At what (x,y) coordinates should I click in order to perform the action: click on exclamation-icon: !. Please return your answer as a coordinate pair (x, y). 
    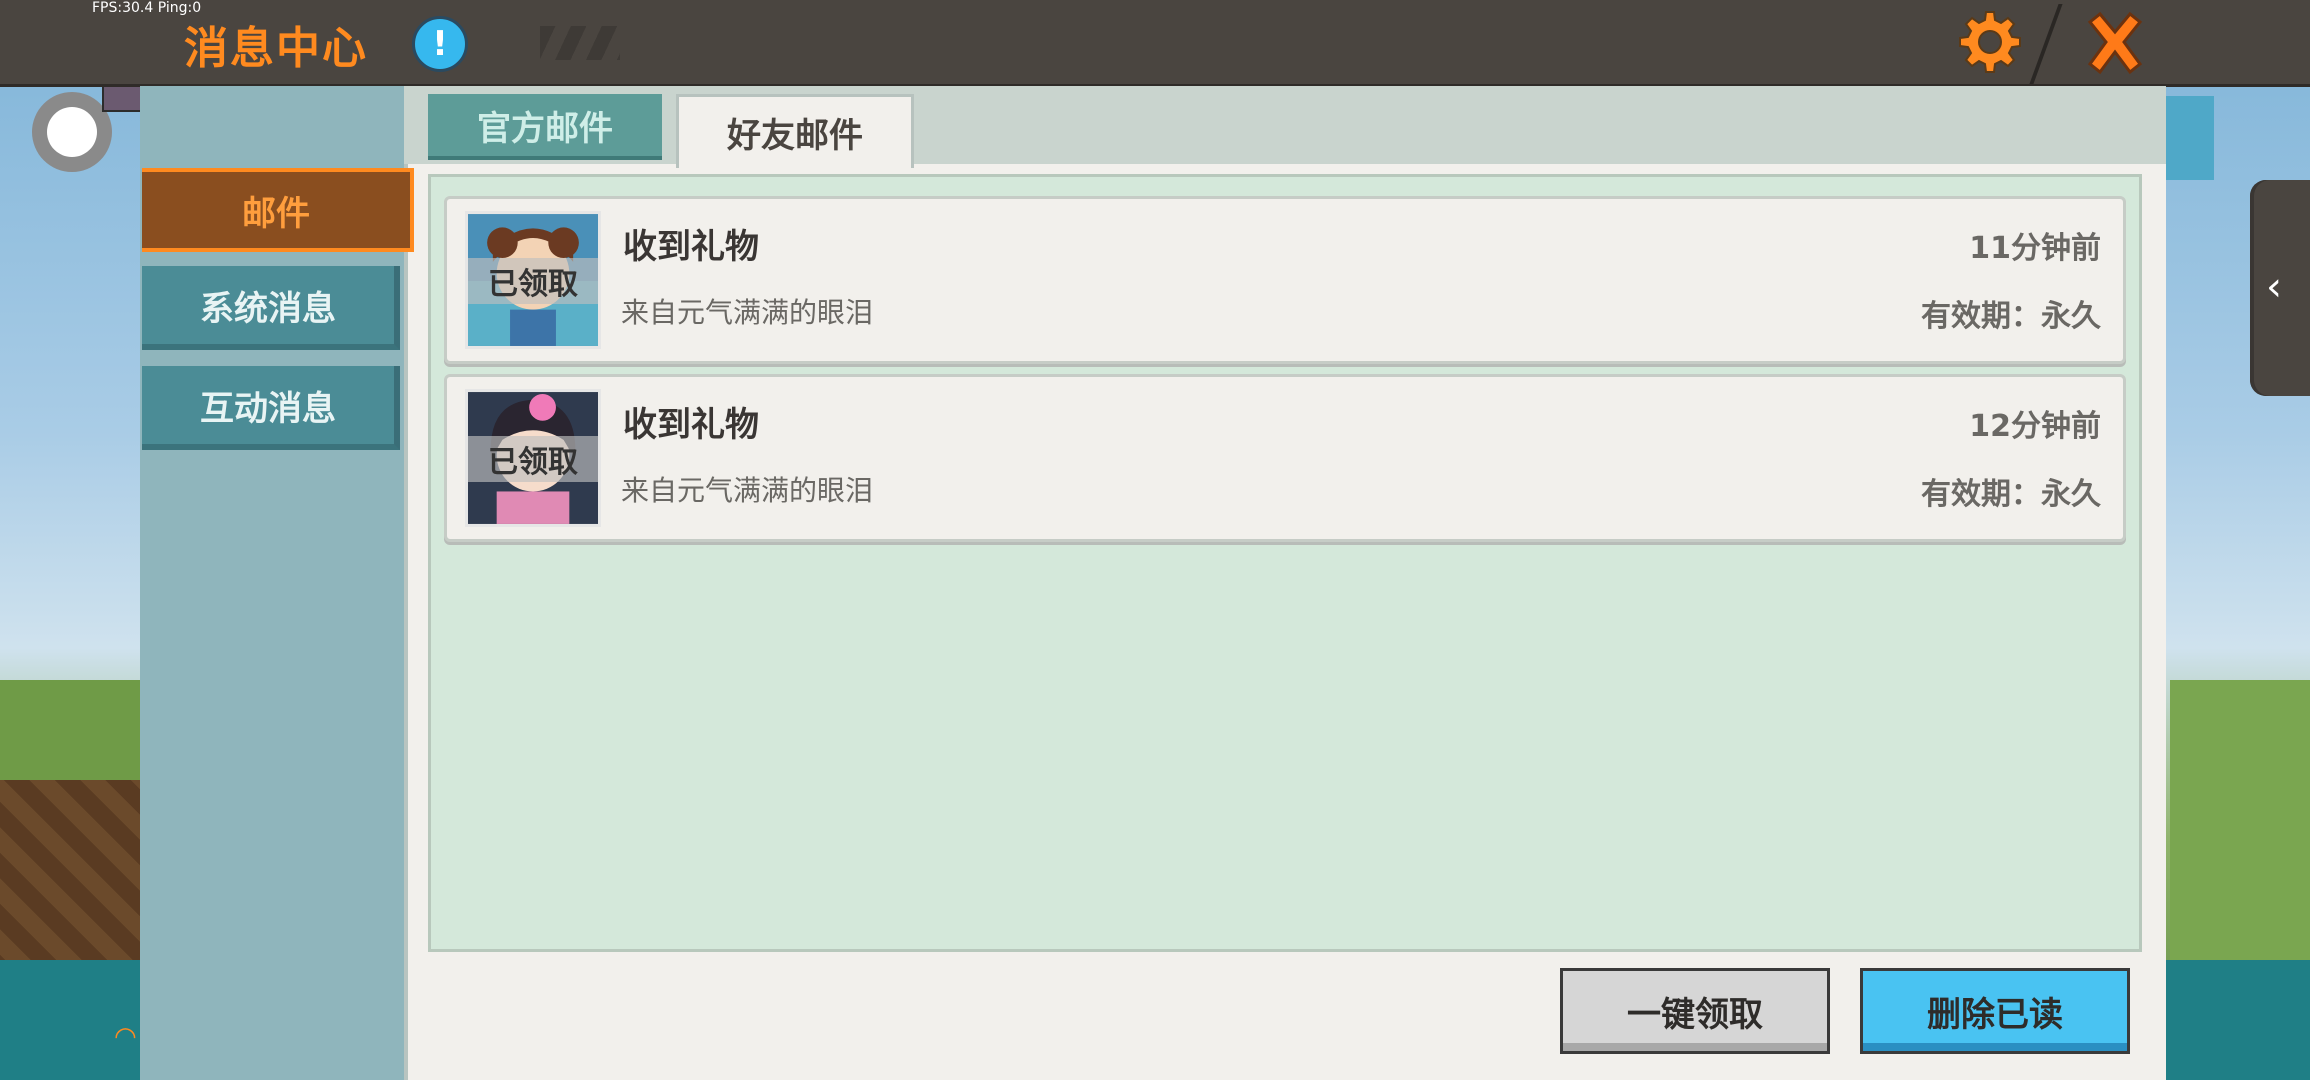
    Looking at the image, I should click on (440, 44).